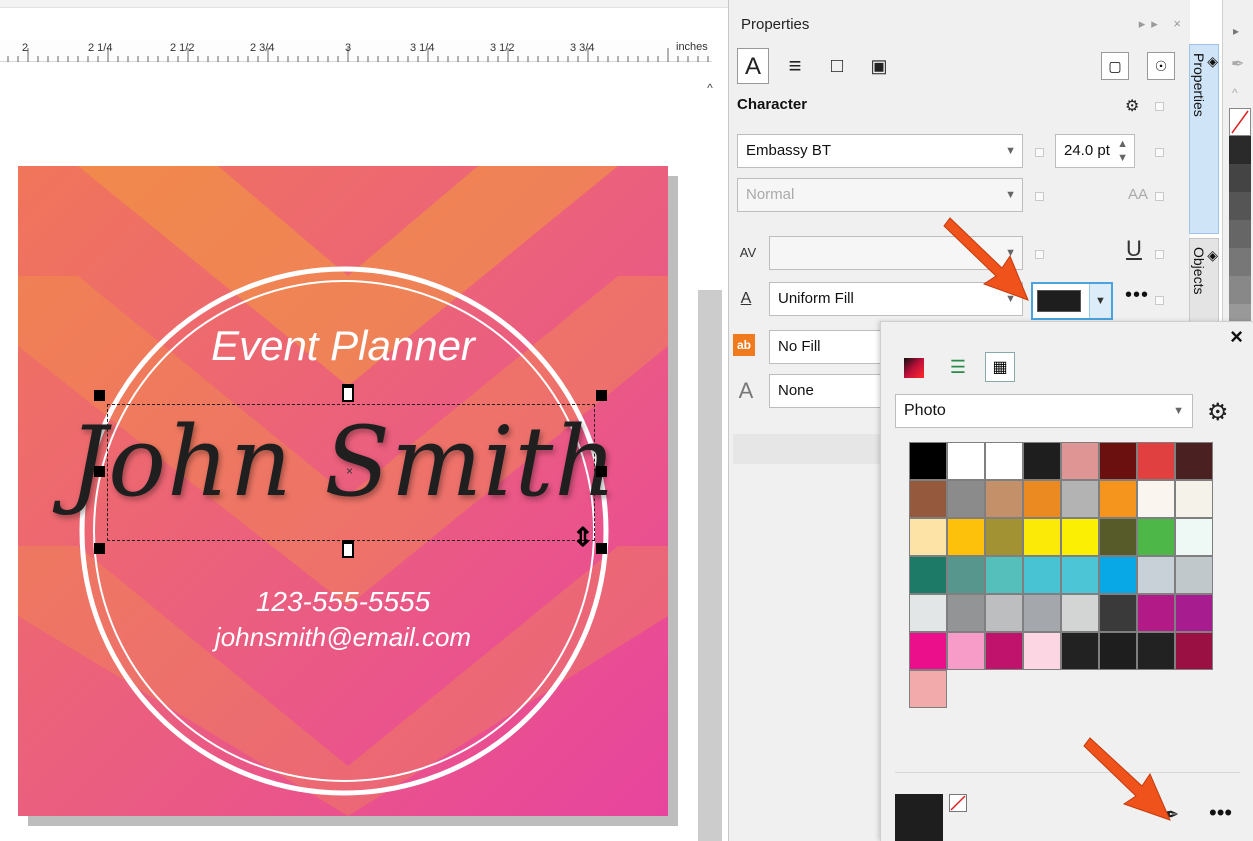 This screenshot has width=1253, height=841. Describe the element at coordinates (1161, 66) in the screenshot. I see `frame-options-icon: ☉` at that location.